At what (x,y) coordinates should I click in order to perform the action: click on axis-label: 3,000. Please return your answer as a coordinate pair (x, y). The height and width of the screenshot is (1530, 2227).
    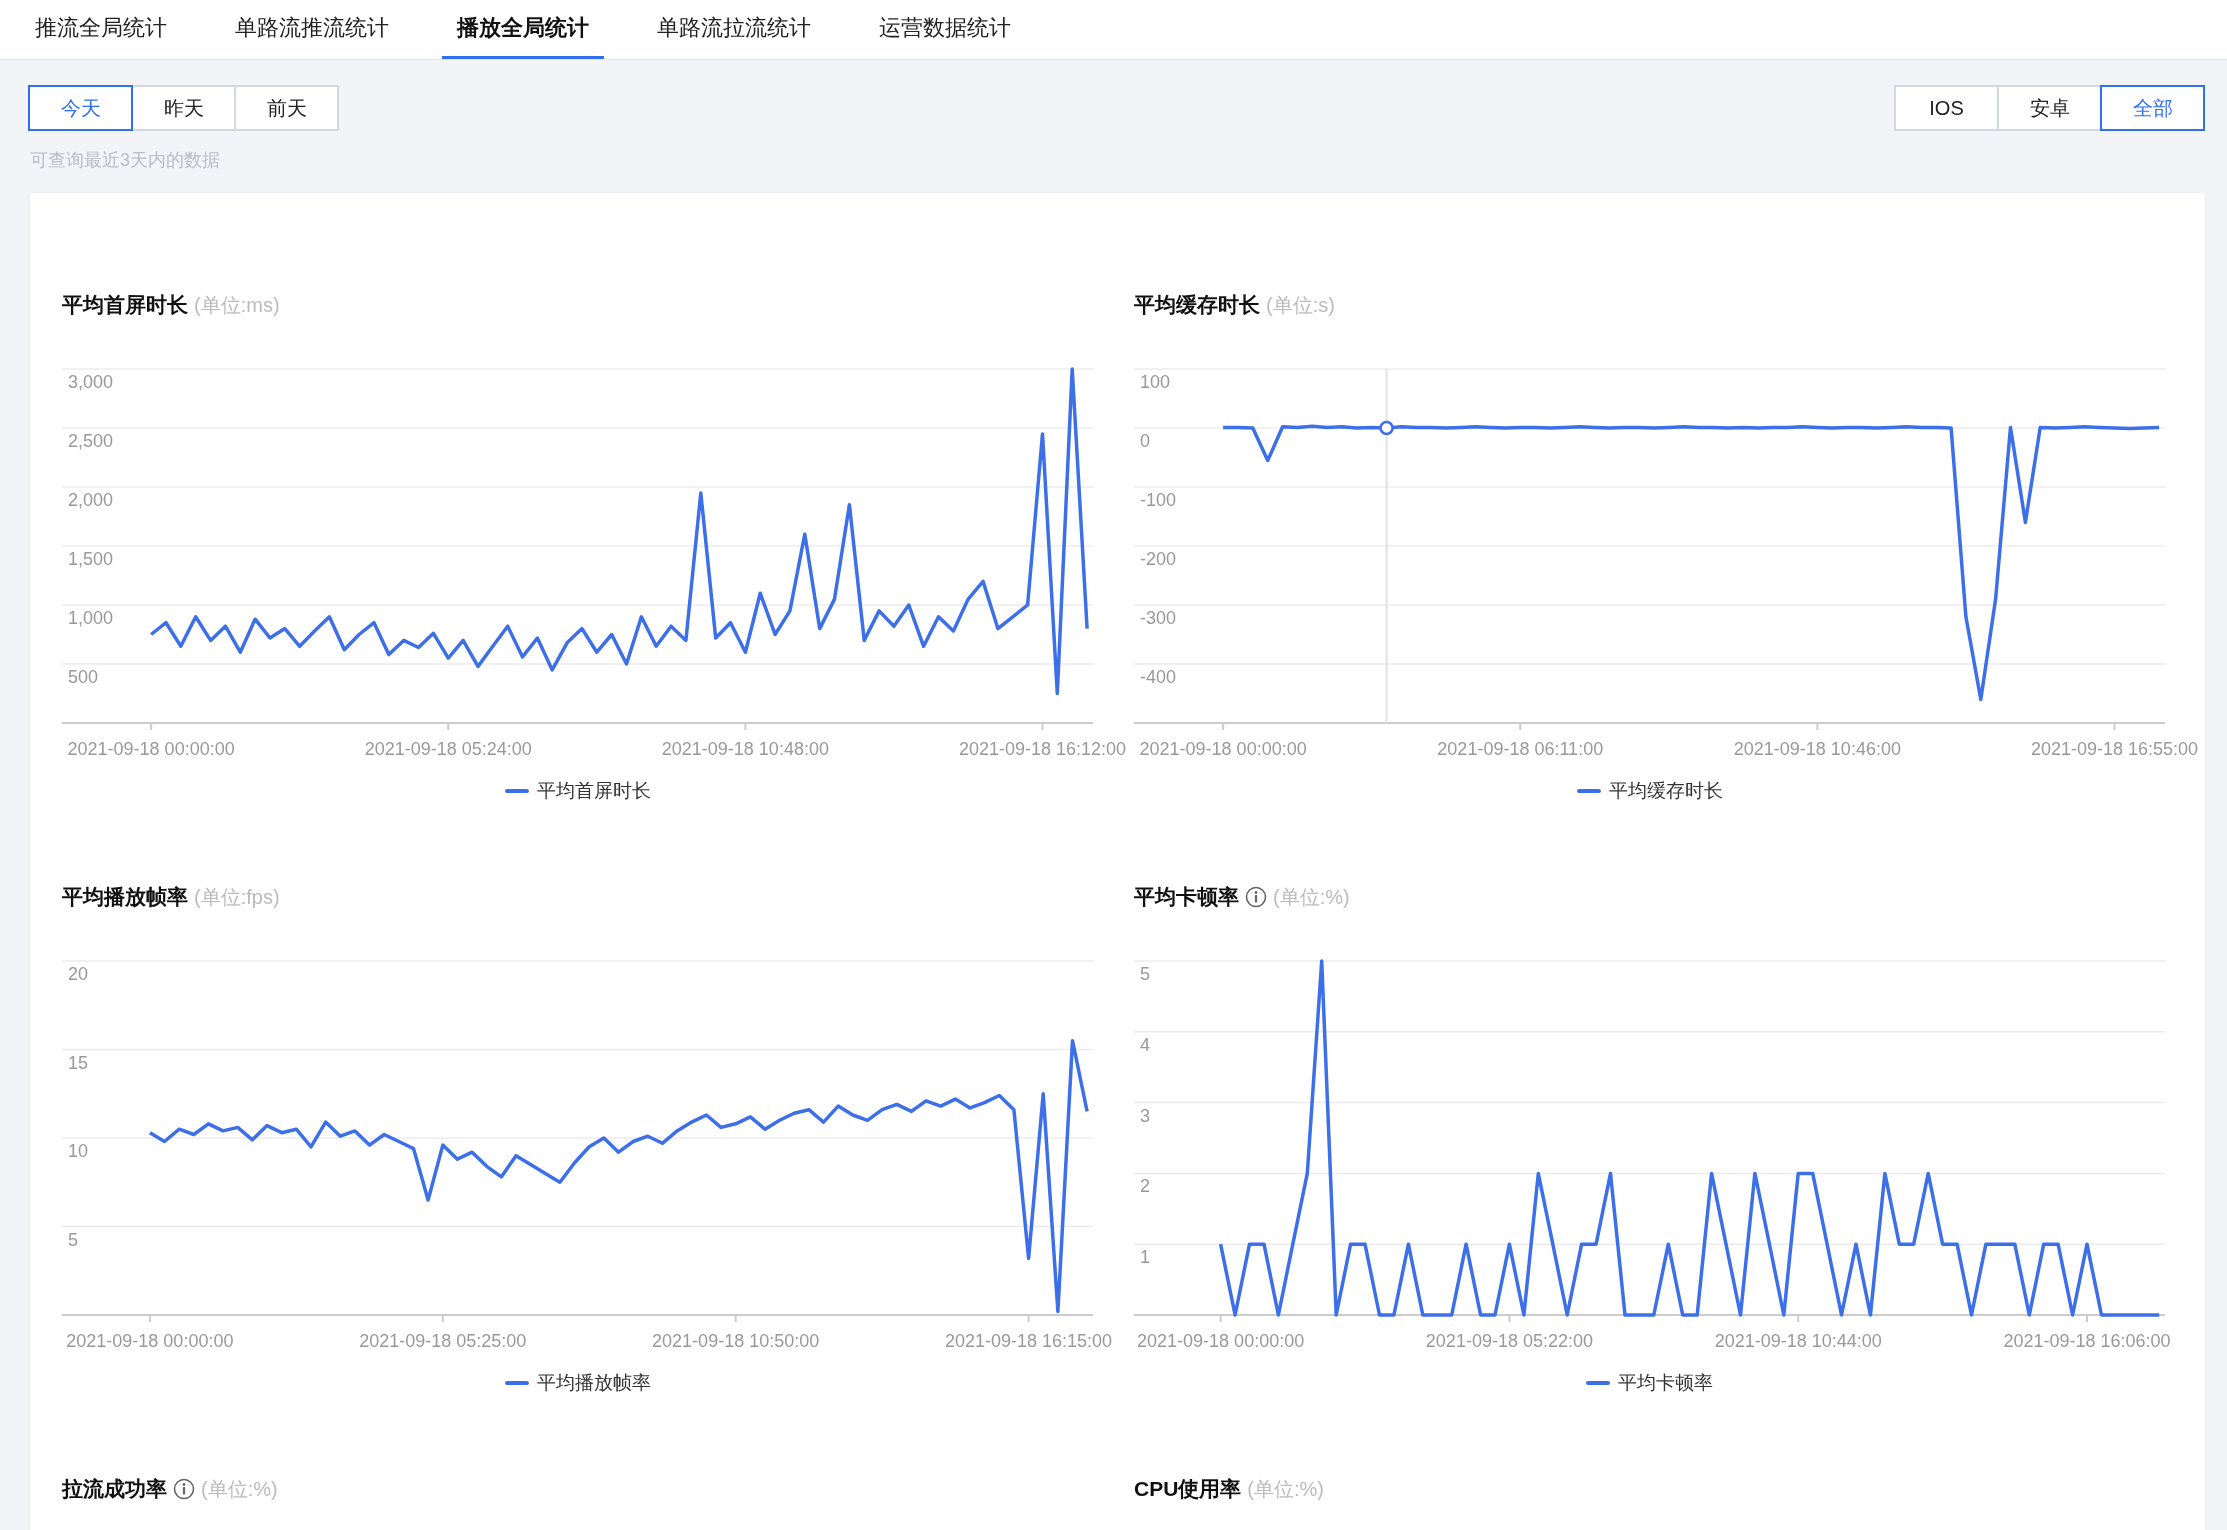
    Looking at the image, I should click on (91, 382).